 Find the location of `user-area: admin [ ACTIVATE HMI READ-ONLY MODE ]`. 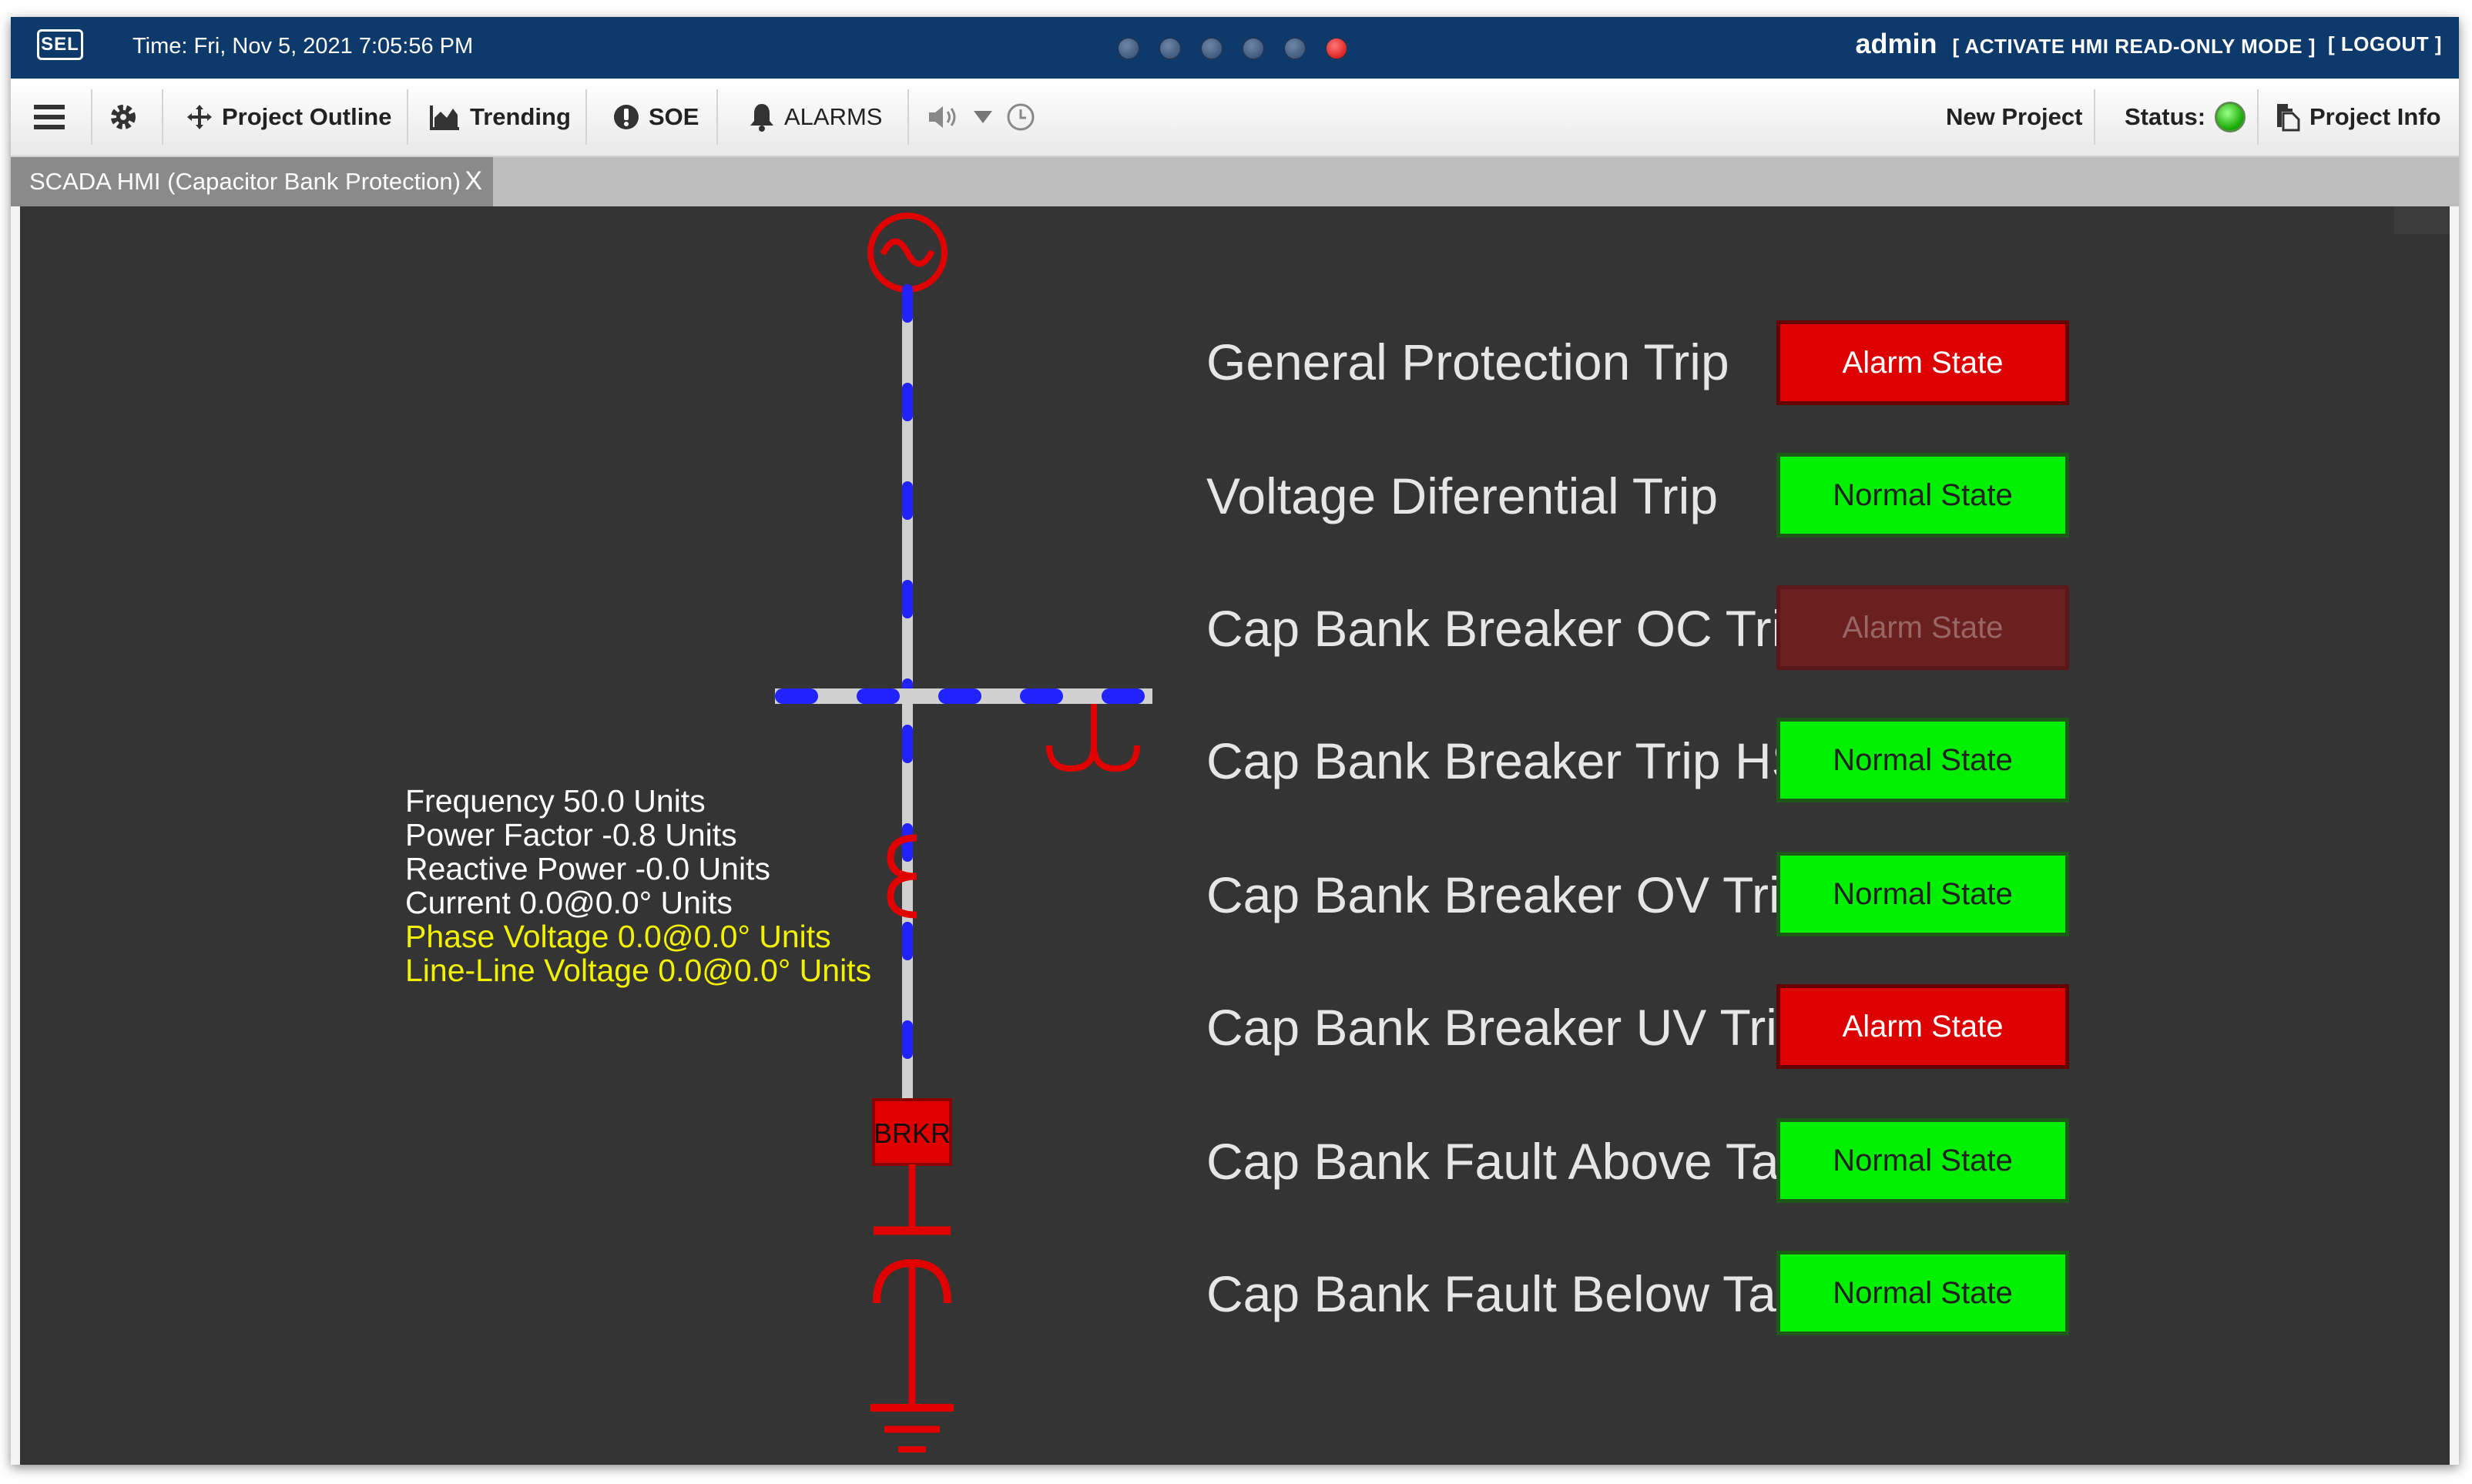

user-area: admin [ ACTIVATE HMI READ-ONLY MODE ] is located at coordinates (2086, 44).